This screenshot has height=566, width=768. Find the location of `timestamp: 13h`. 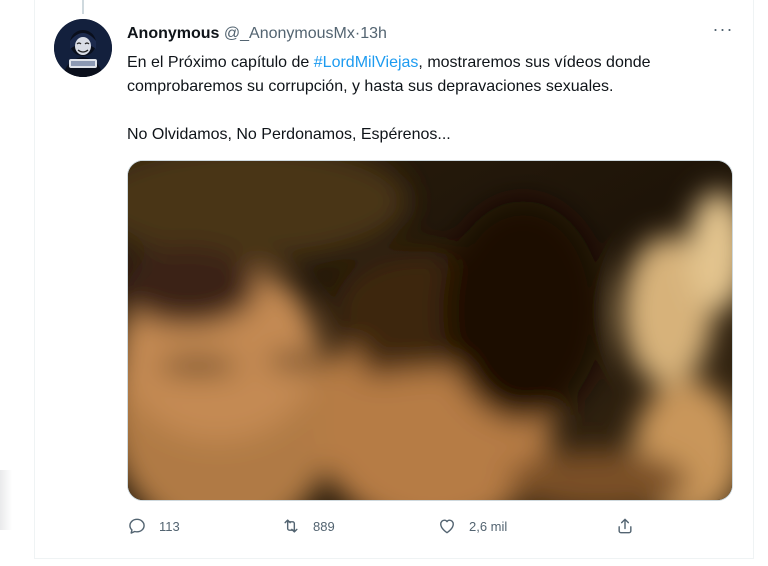

timestamp: 13h is located at coordinates (373, 33).